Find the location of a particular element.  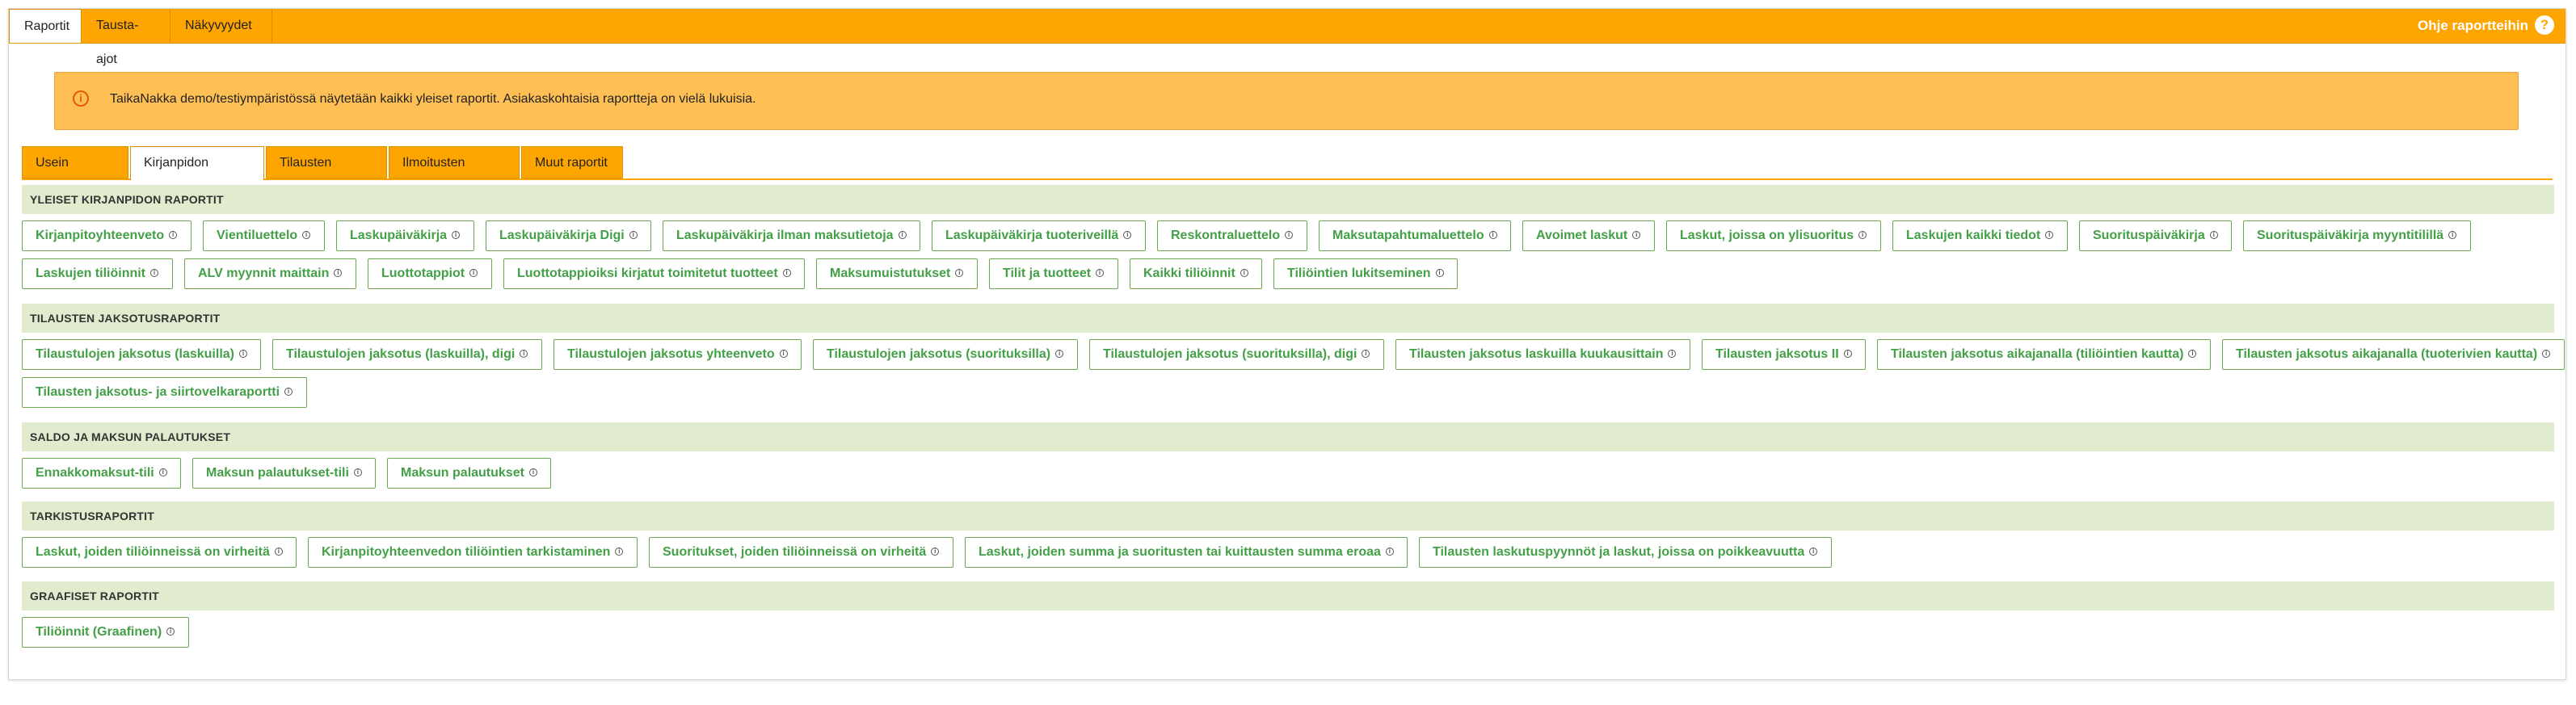

tab-tausta-ajot: Tausta-ajot is located at coordinates (126, 37).